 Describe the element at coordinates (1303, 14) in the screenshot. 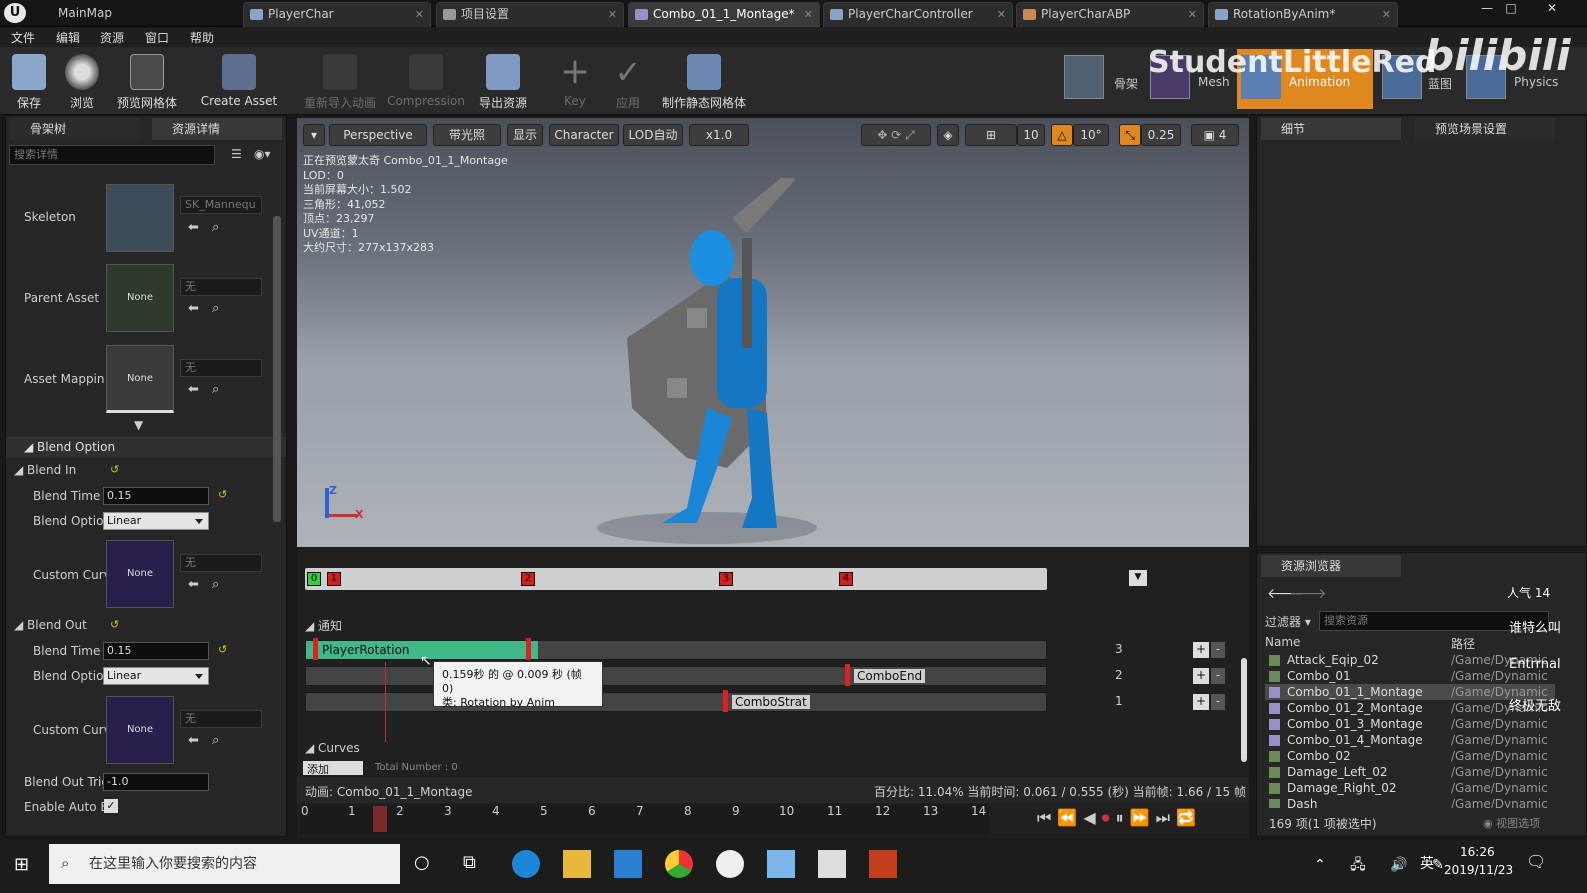

I see `tab-rotationbyanim: RotationByAnim* ✕` at that location.